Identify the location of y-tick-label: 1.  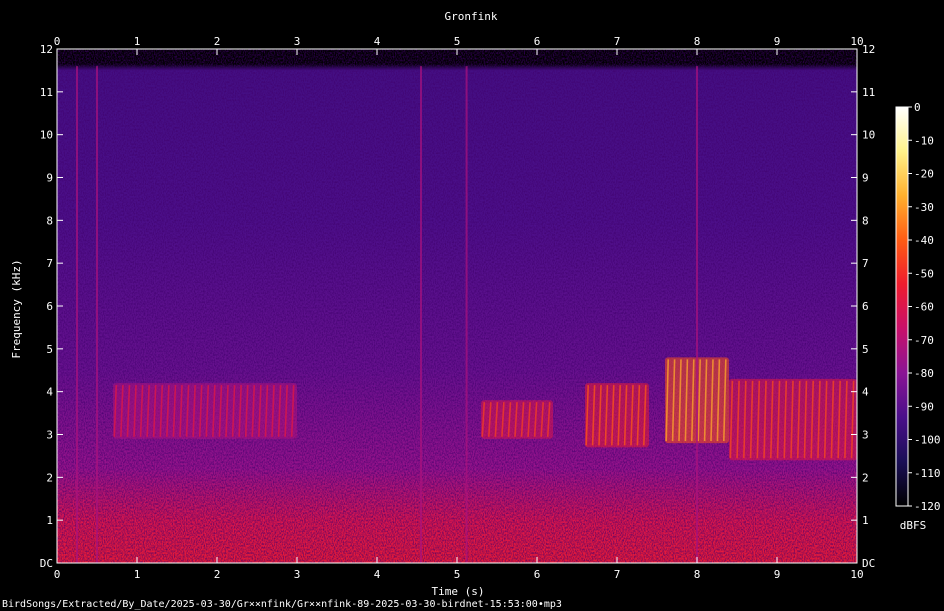
(49, 520).